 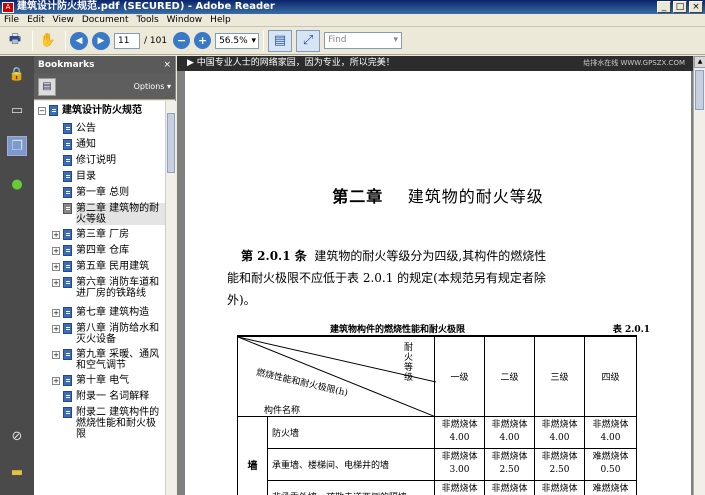 What do you see at coordinates (156, 40) in the screenshot?
I see `page-total: / 101` at bounding box center [156, 40].